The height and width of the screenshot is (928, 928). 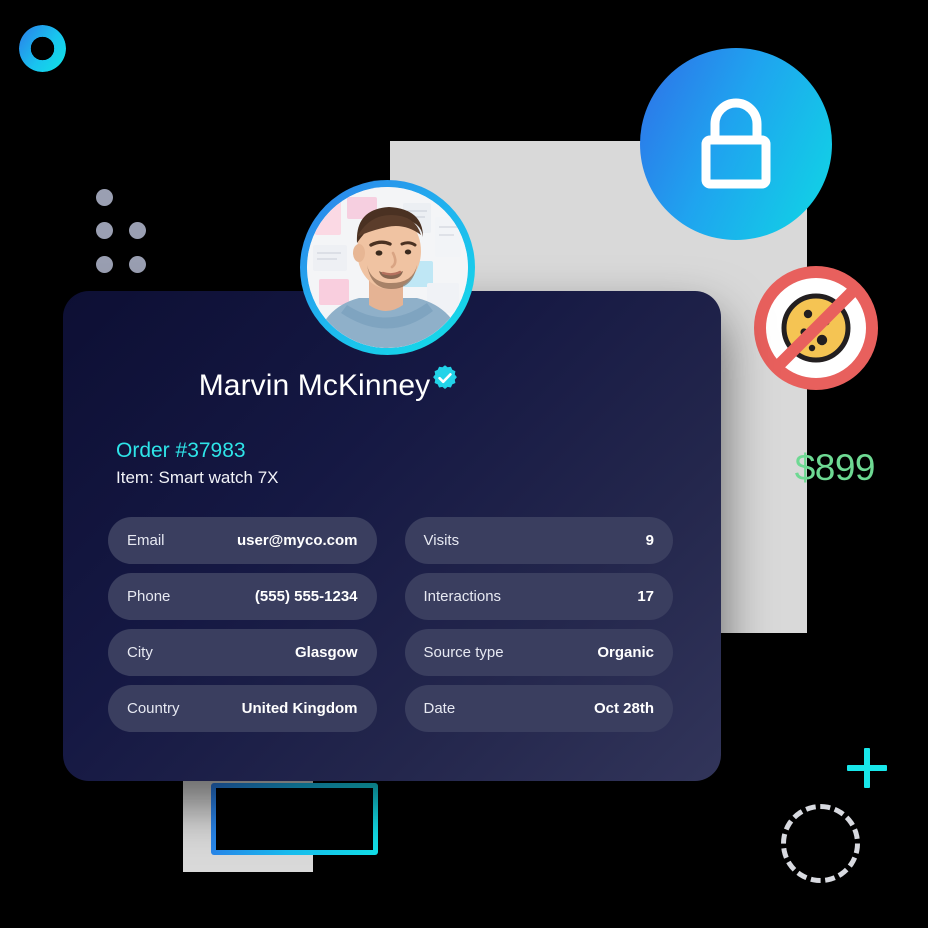 I want to click on info-row-label: Email, so click(x=146, y=540).